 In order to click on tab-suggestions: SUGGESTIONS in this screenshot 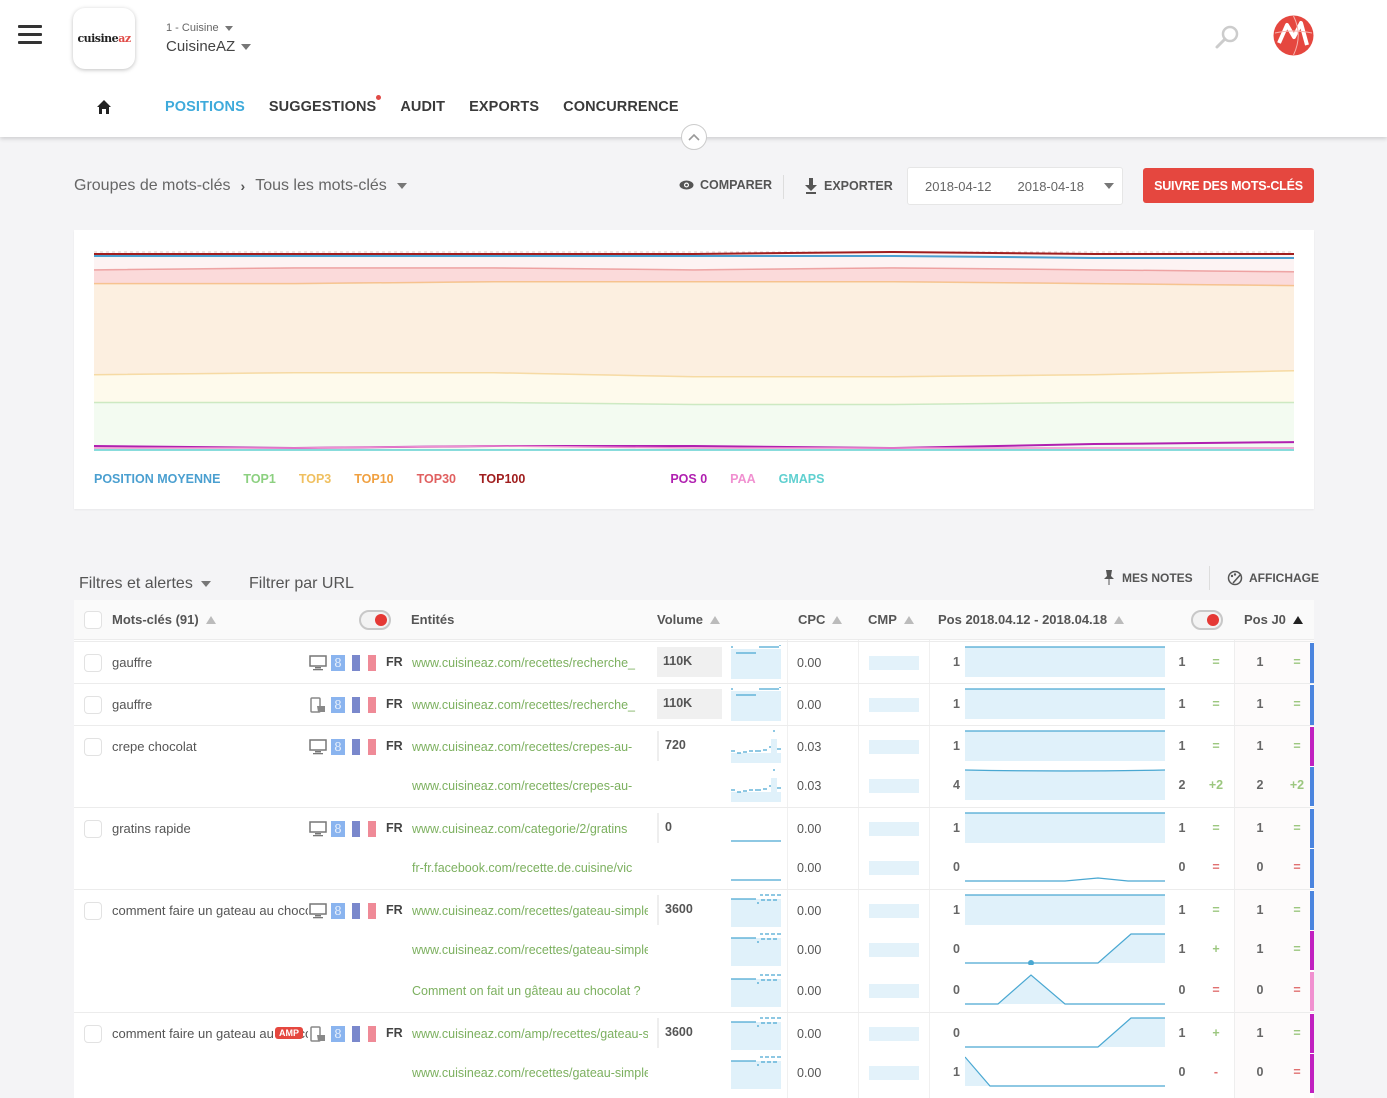, I will do `click(325, 105)`.